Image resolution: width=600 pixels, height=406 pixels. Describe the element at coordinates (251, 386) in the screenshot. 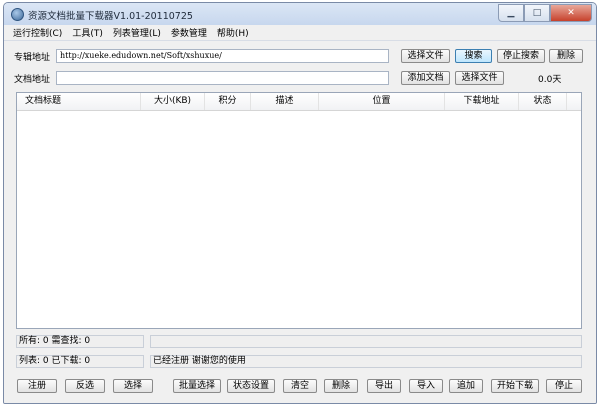

I see `status-settings-button: 状态设置` at that location.